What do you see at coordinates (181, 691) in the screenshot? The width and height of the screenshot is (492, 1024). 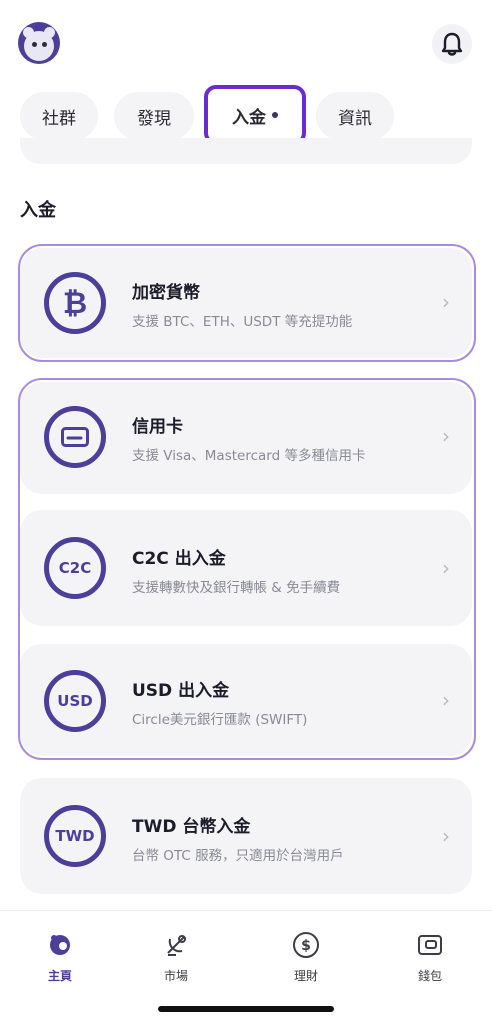 I see `option-title: USD 出入金` at bounding box center [181, 691].